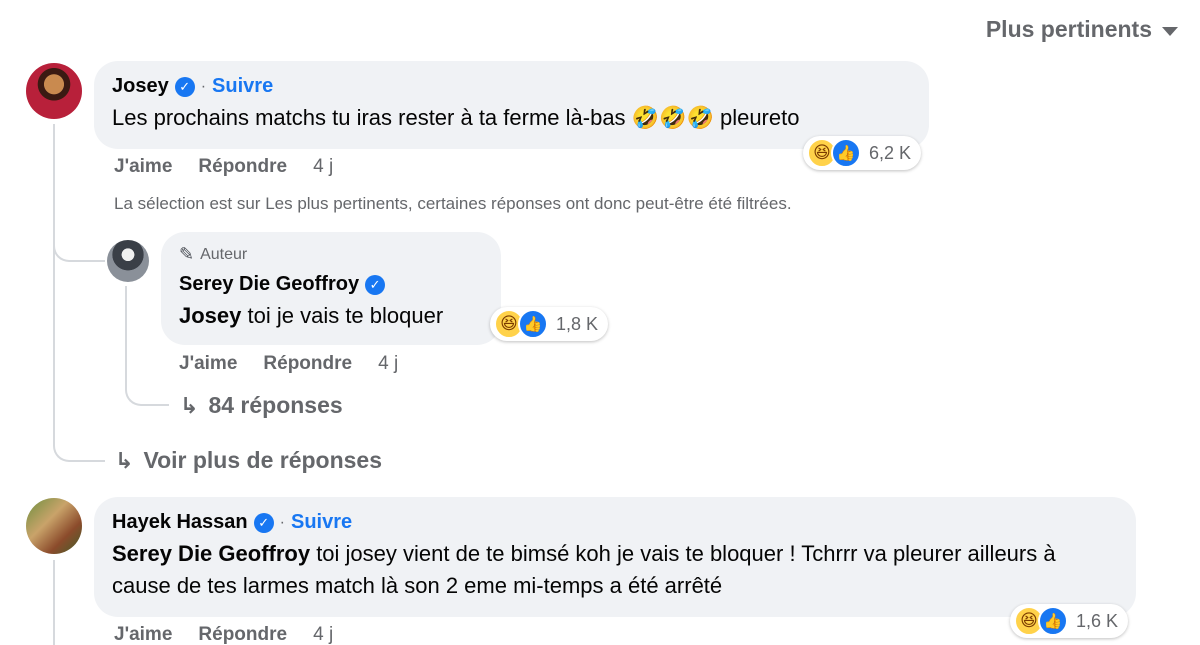 This screenshot has height=645, width=1200. What do you see at coordinates (269, 284) in the screenshot?
I see `author-name: Serey Die Geoffroy` at bounding box center [269, 284].